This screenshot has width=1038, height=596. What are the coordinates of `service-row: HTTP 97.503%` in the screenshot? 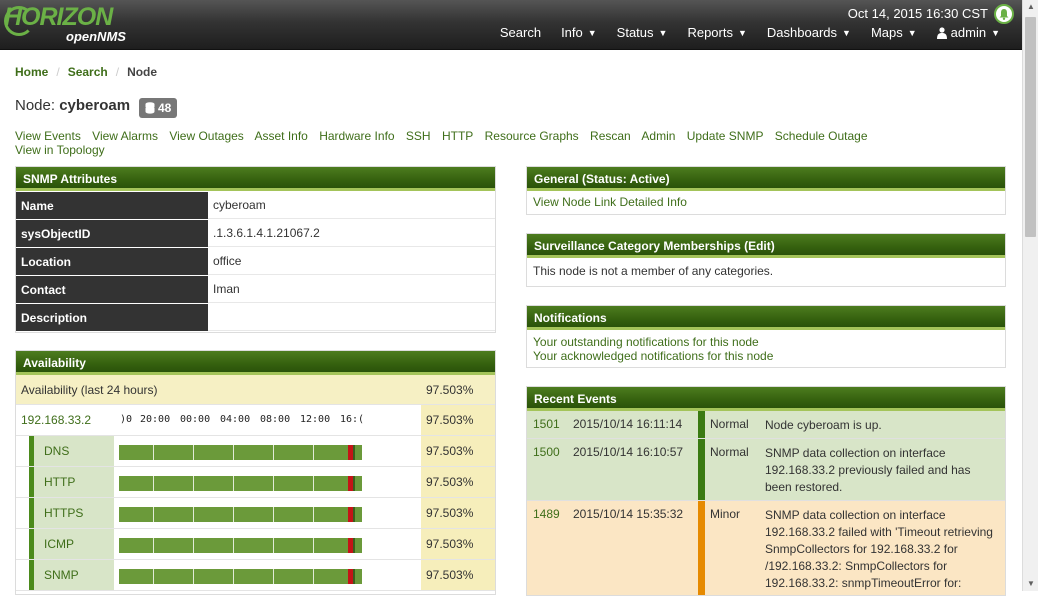 It's located at (255, 482).